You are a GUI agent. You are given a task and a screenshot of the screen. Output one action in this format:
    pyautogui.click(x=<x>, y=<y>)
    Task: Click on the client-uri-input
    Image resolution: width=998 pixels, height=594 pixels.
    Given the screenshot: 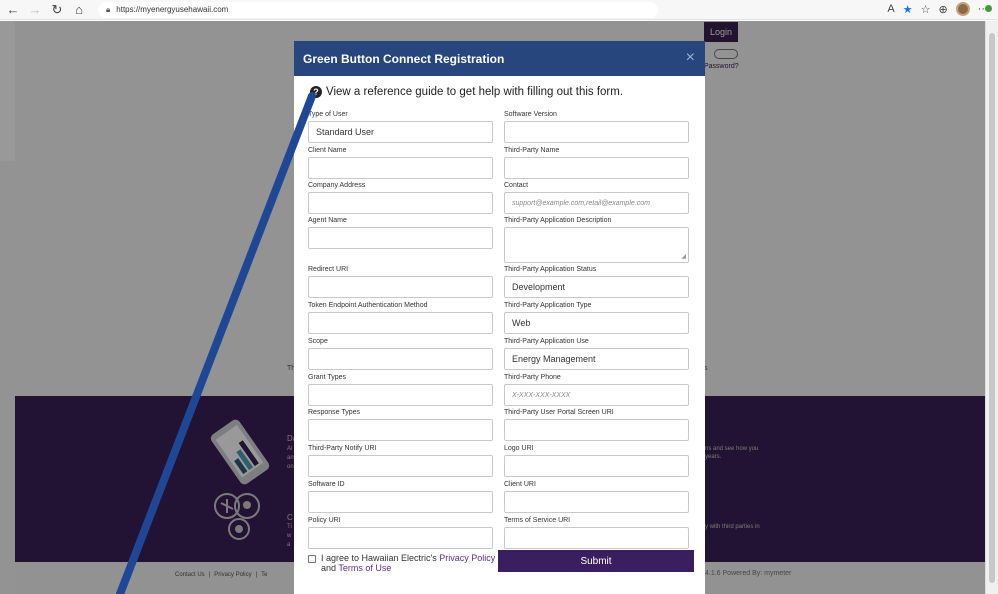 What is the action you would take?
    pyautogui.click(x=596, y=502)
    